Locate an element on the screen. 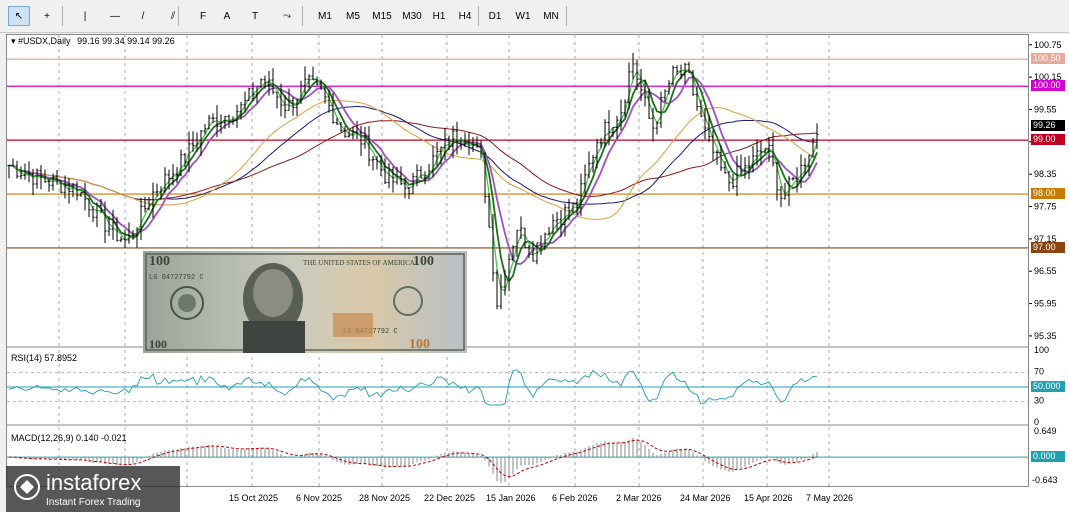 This screenshot has width=1069, height=512. price-tick-label: 100.75 is located at coordinates (1048, 45).